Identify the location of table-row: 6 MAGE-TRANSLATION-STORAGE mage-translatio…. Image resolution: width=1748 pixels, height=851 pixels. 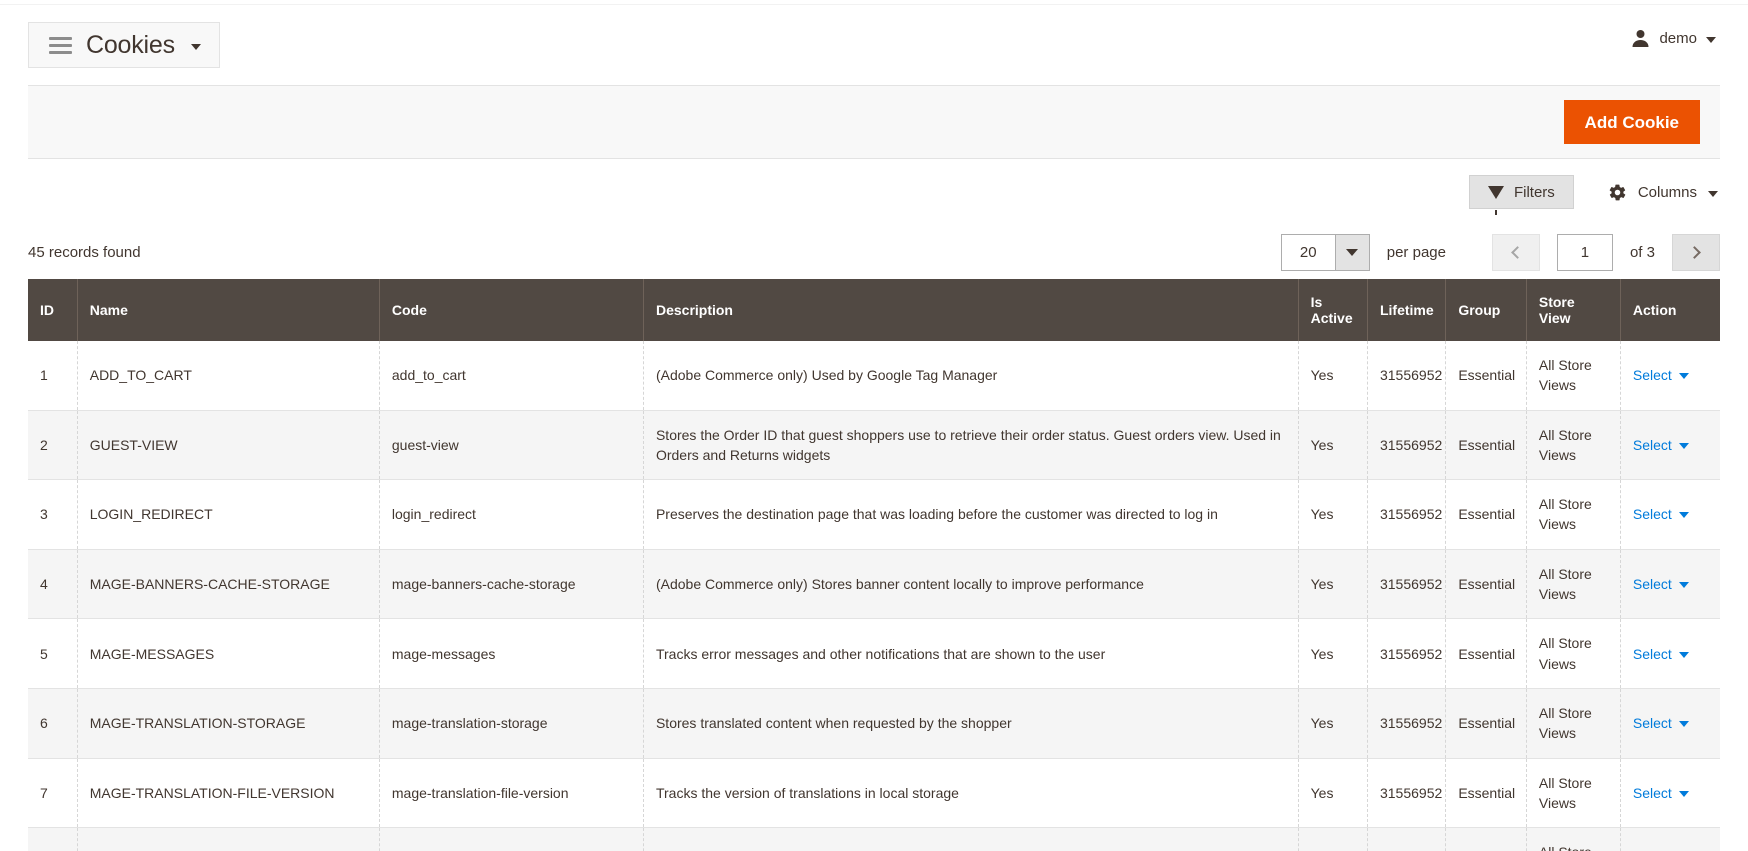
(874, 723).